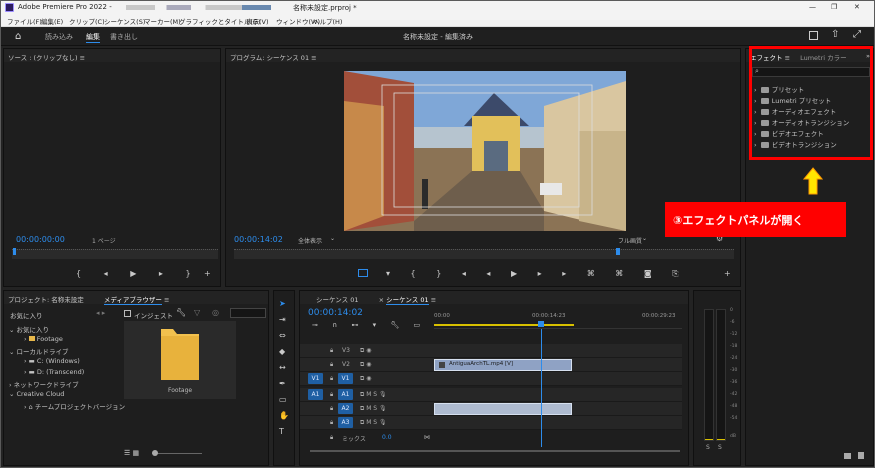  What do you see at coordinates (46, 300) in the screenshot?
I see `tab-project: プロジェクト: 名称未設定` at bounding box center [46, 300].